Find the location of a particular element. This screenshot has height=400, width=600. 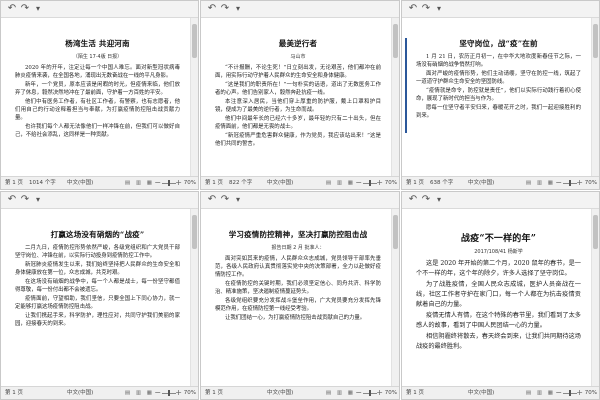

word-count: 822 个字 is located at coordinates (240, 183).